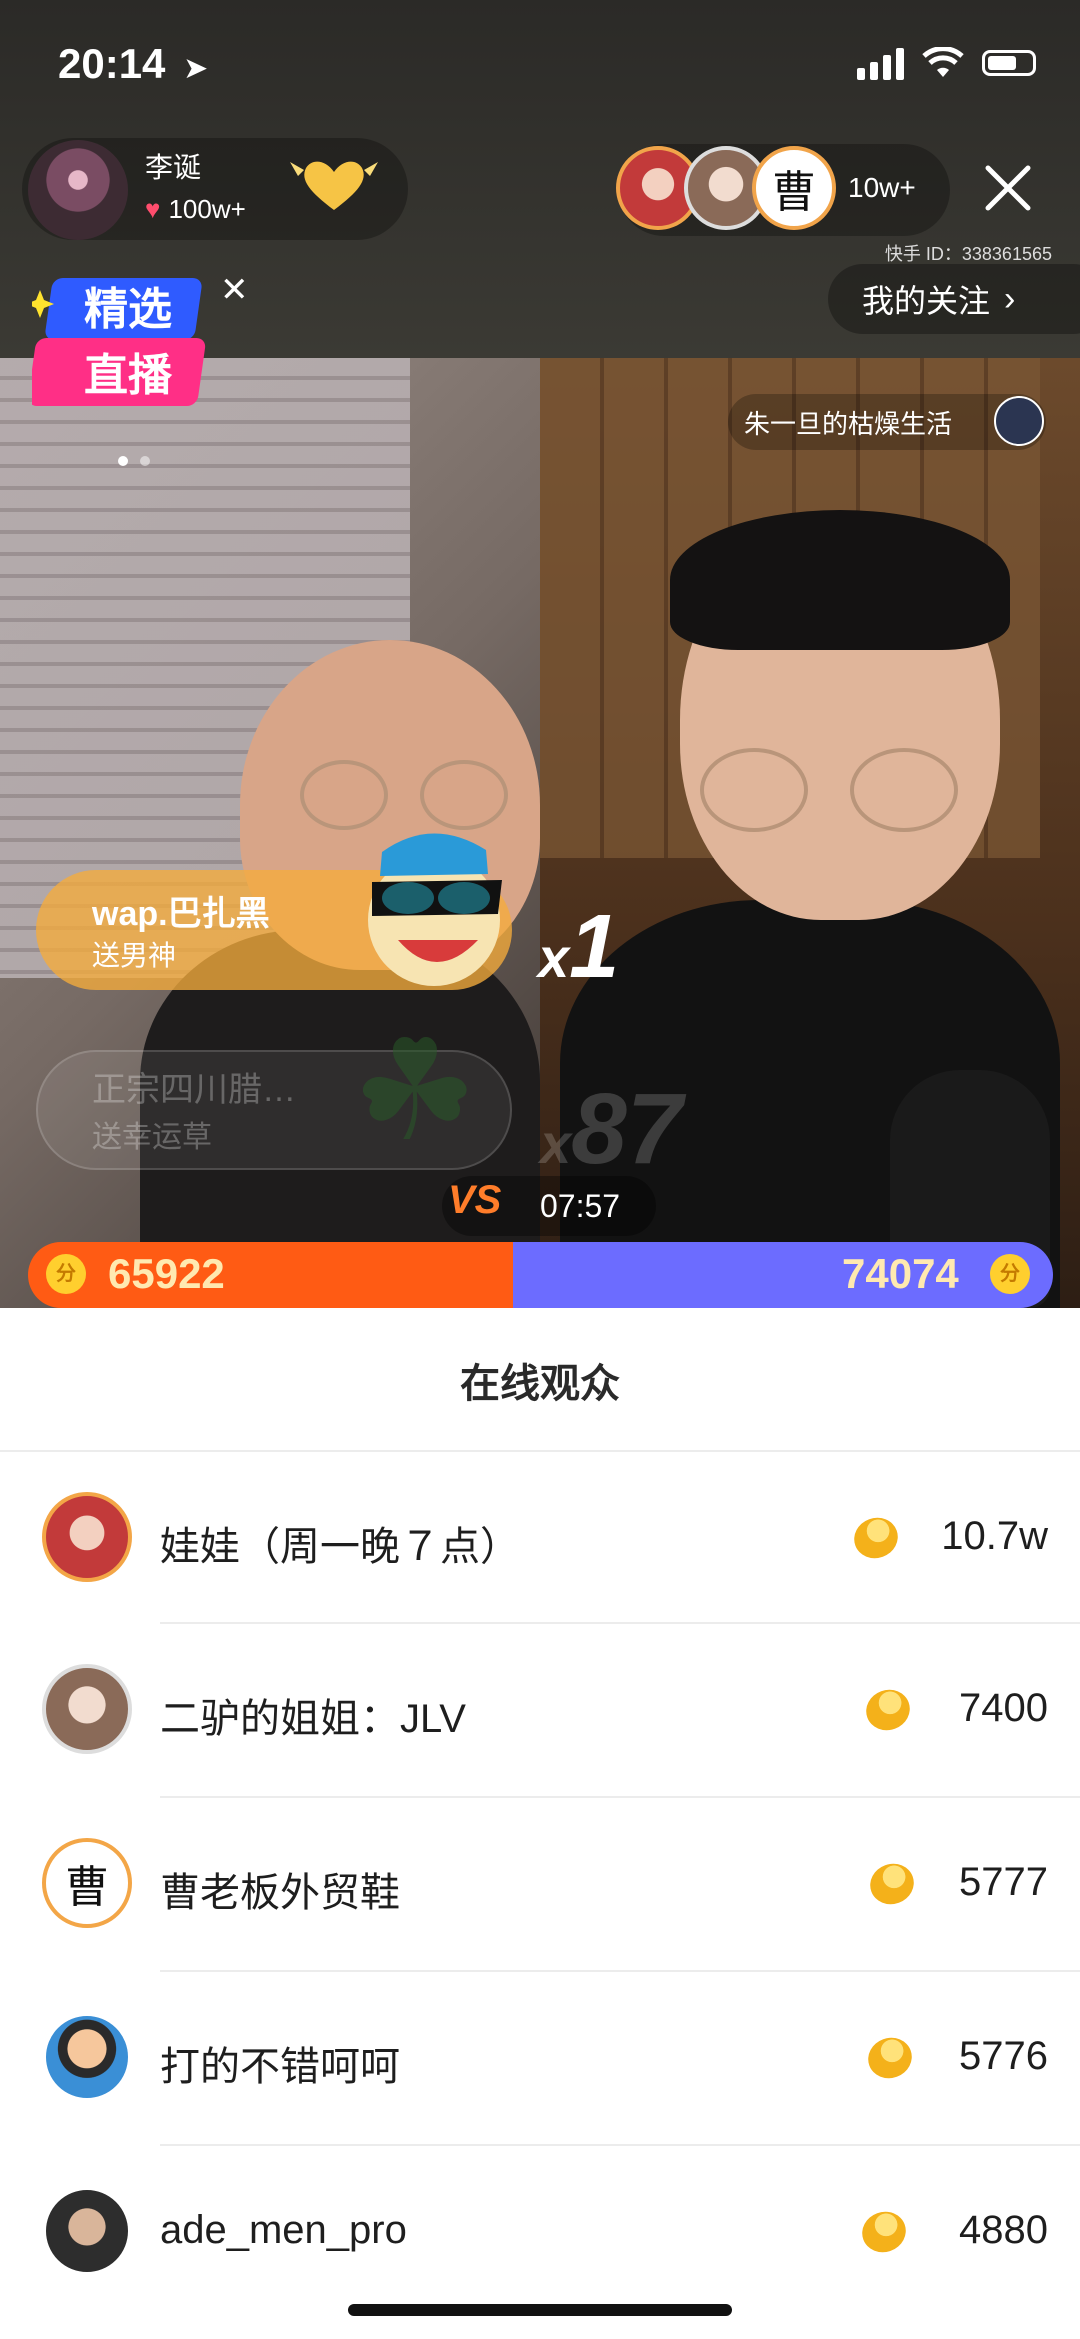 Image resolution: width=1080 pixels, height=2339 pixels. I want to click on wifi-icon, so click(943, 62).